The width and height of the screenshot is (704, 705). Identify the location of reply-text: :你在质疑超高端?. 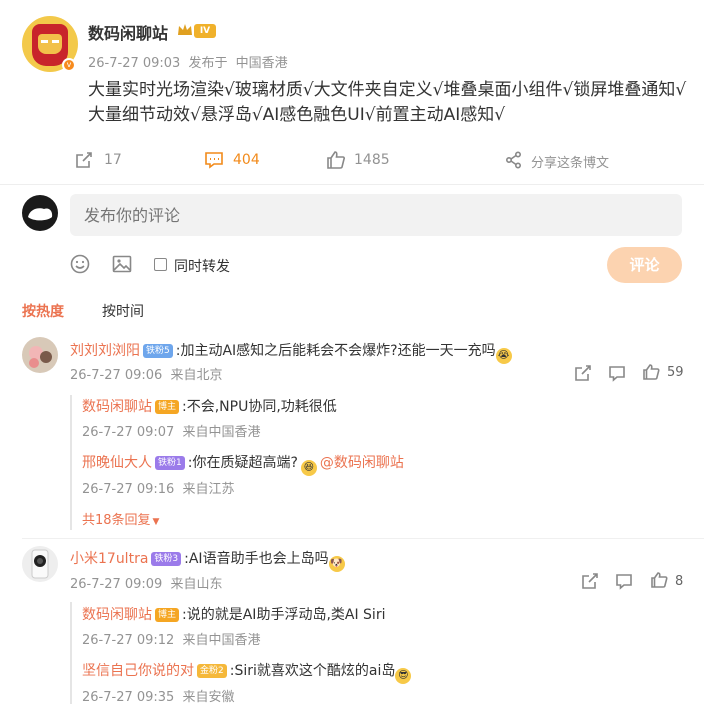
(242, 463).